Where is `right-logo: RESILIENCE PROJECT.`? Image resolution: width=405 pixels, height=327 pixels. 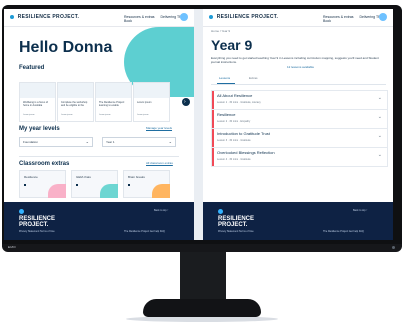 right-logo: RESILIENCE PROJECT. is located at coordinates (243, 17).